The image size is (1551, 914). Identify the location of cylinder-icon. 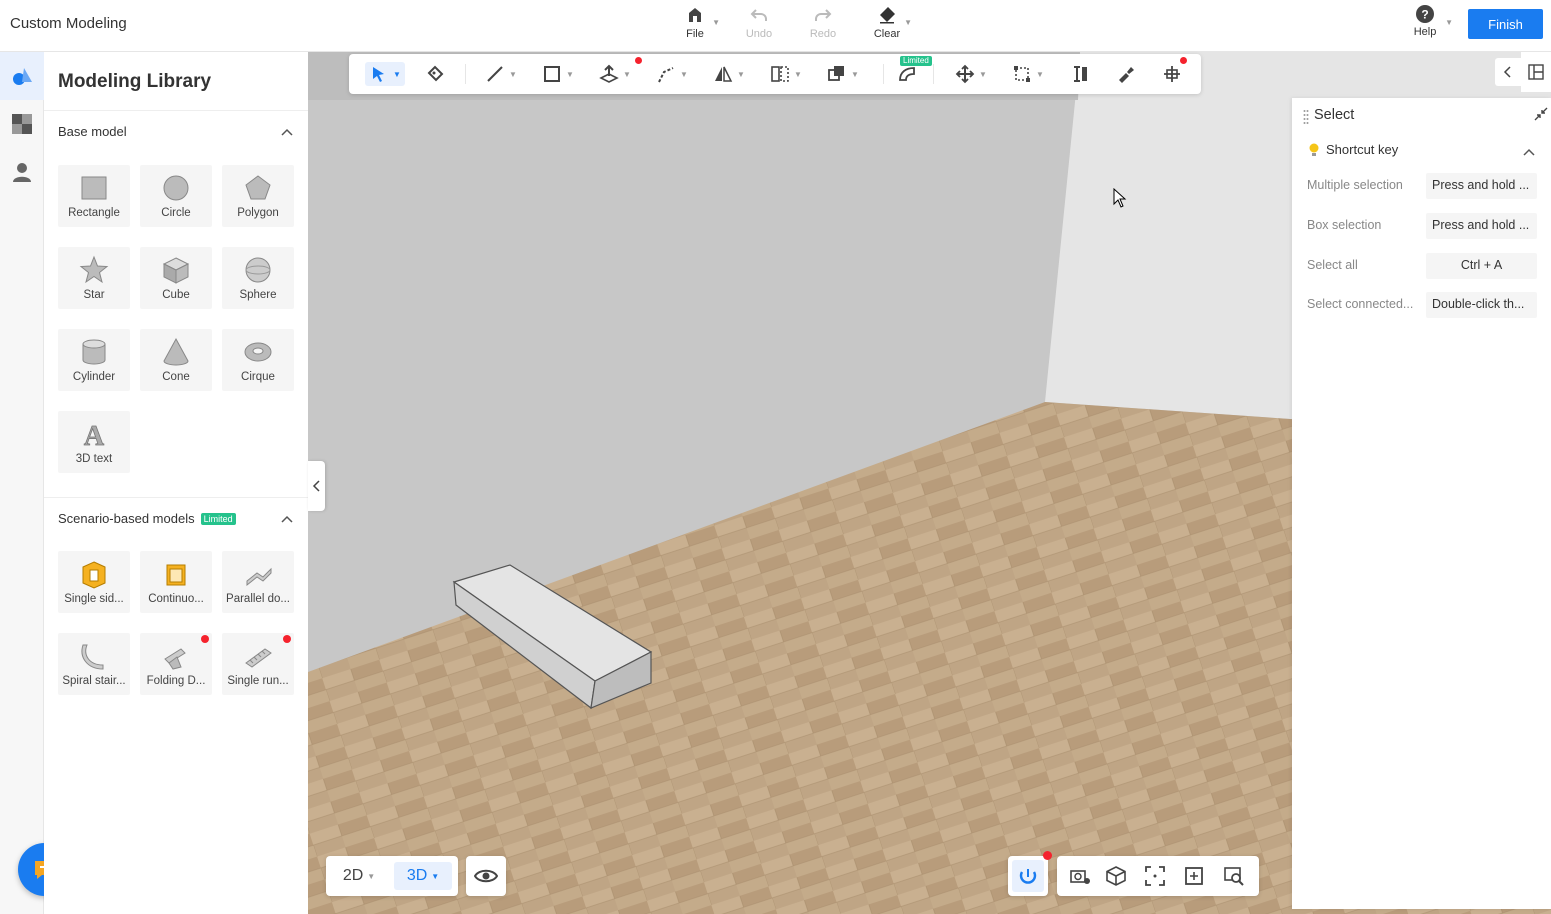
(94, 352).